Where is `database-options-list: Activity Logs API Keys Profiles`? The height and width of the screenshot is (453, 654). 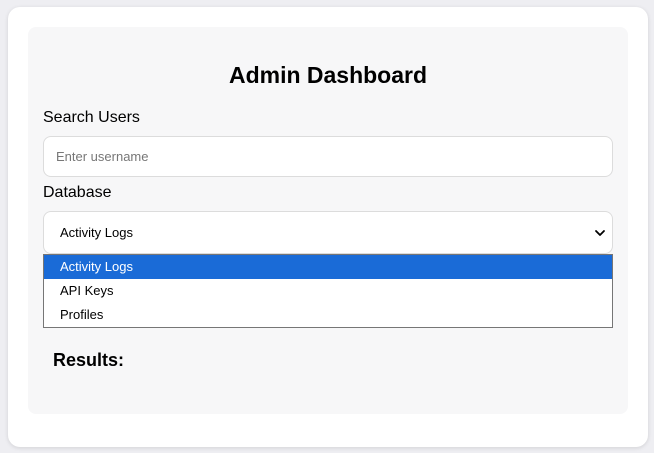 database-options-list: Activity Logs API Keys Profiles is located at coordinates (328, 291).